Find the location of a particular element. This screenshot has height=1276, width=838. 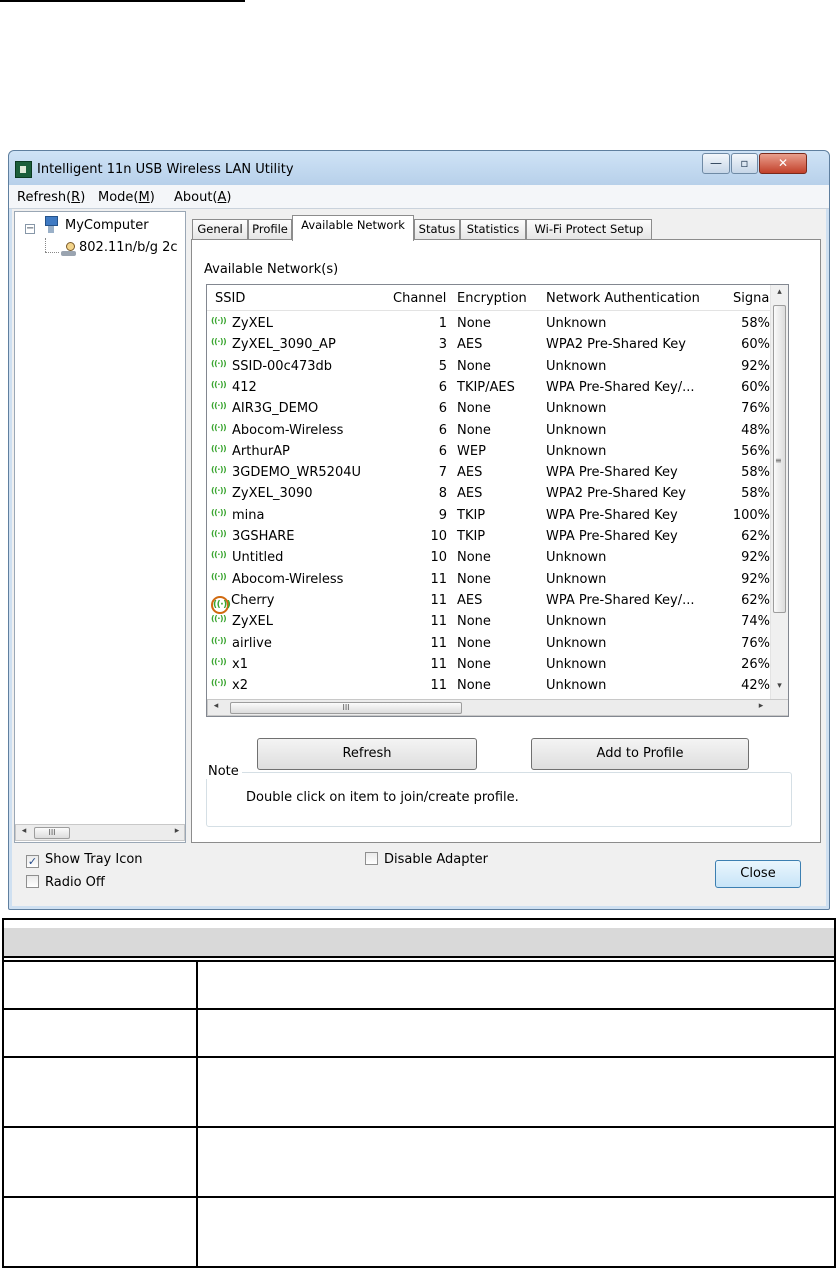

close-window-button: ✕ is located at coordinates (783, 163).